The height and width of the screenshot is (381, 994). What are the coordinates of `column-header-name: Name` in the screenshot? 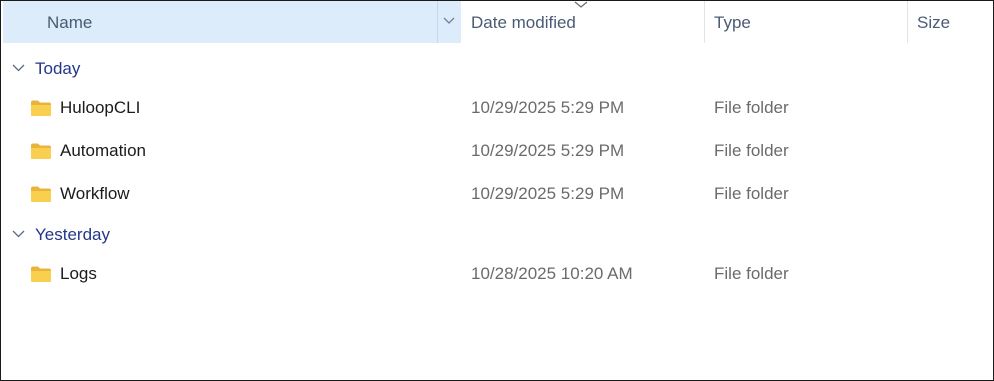 It's located at (232, 22).